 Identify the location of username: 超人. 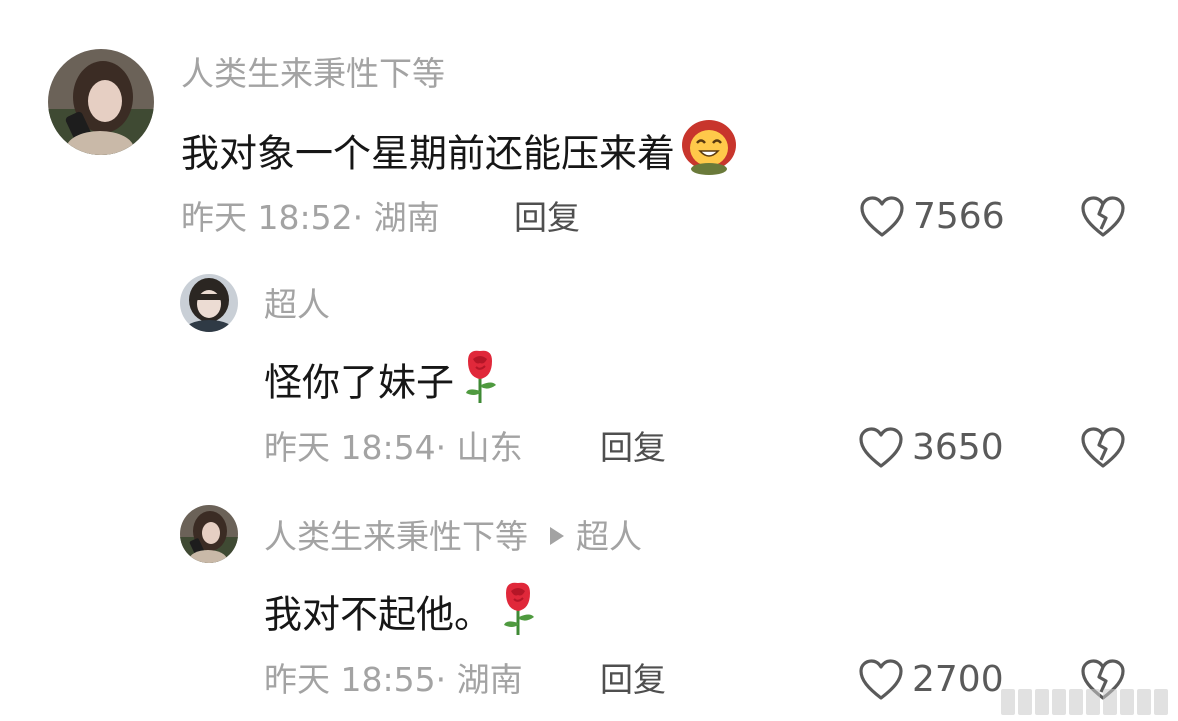
(297, 305).